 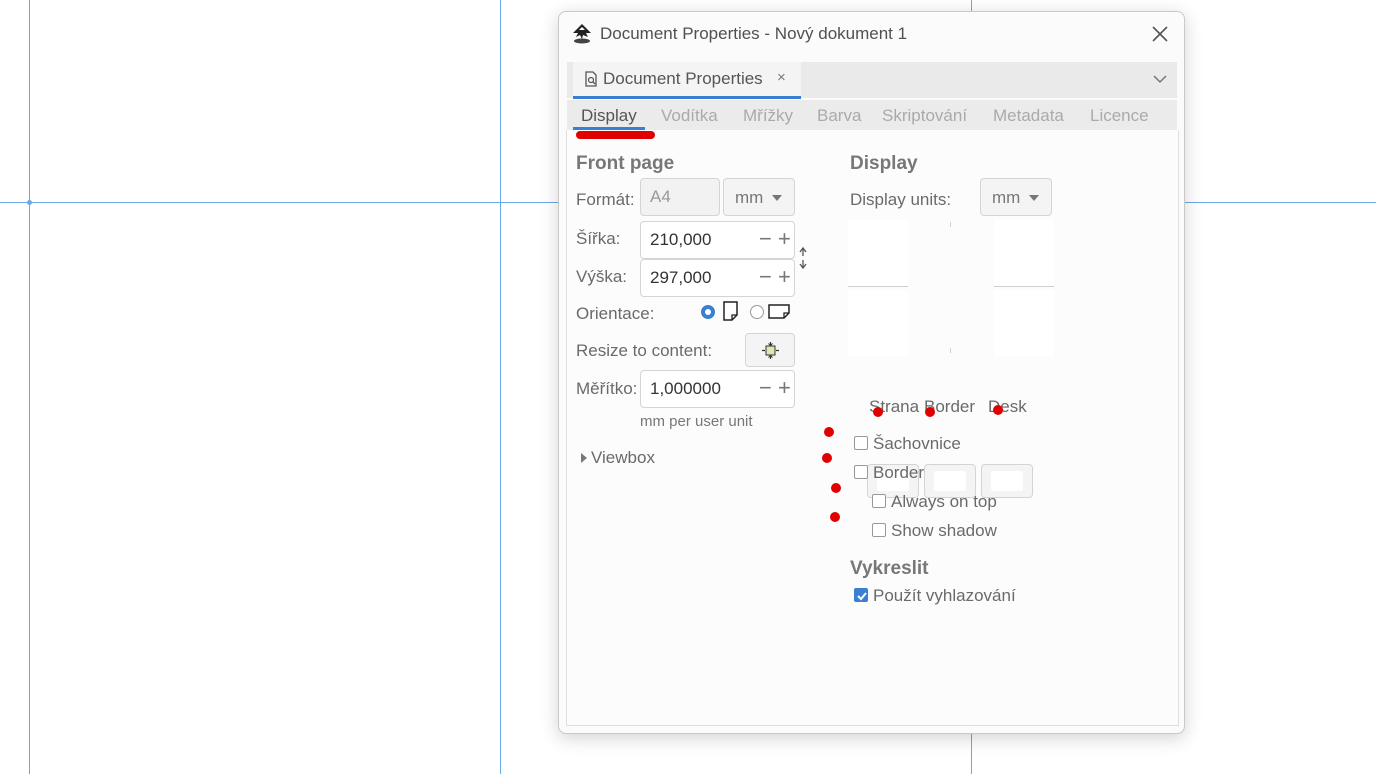 What do you see at coordinates (730, 311) in the screenshot?
I see `portrait-page-icon` at bounding box center [730, 311].